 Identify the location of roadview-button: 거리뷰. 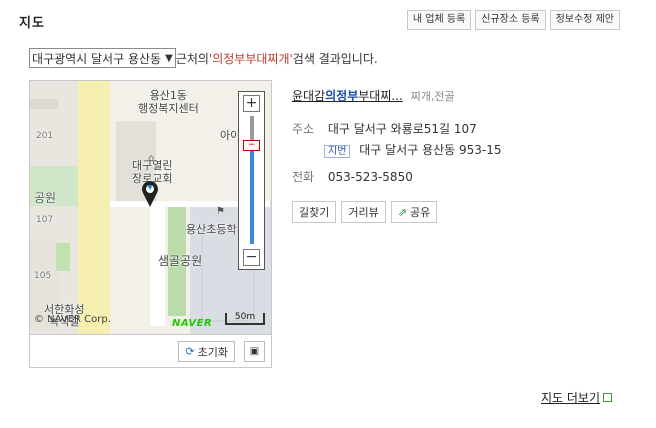
(363, 212).